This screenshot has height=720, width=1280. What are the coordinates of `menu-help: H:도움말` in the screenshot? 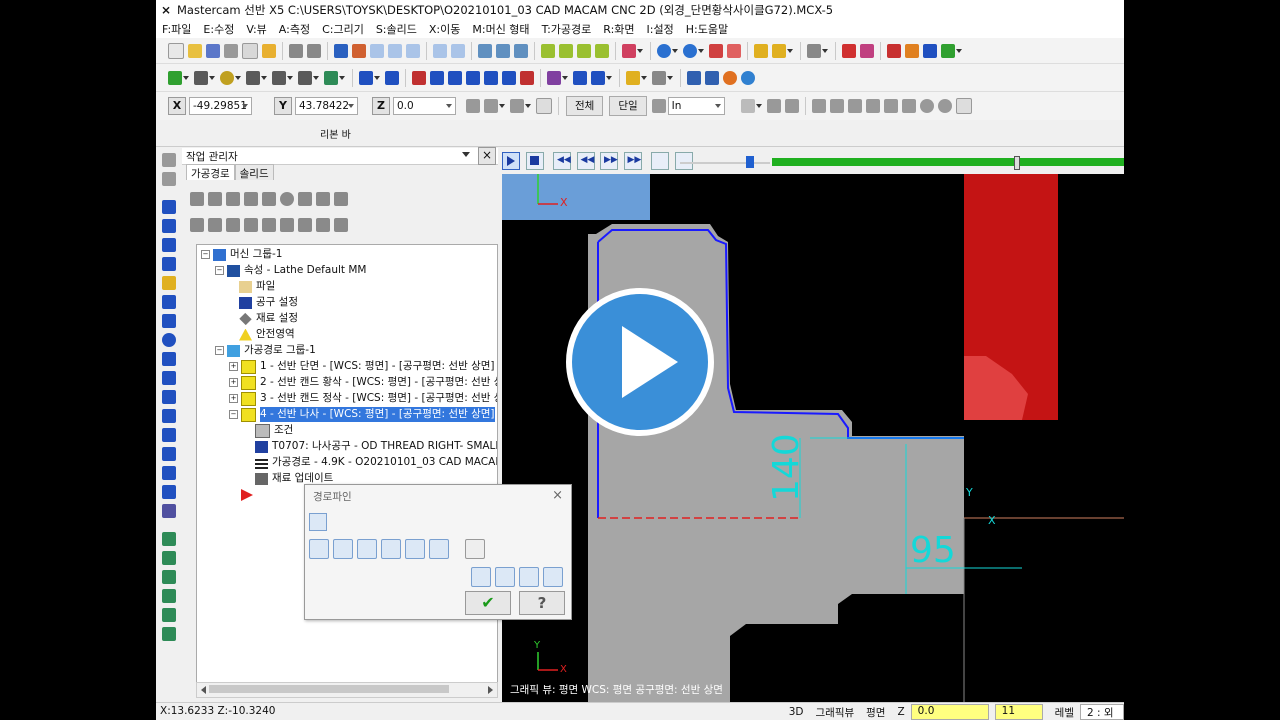 It's located at (707, 29).